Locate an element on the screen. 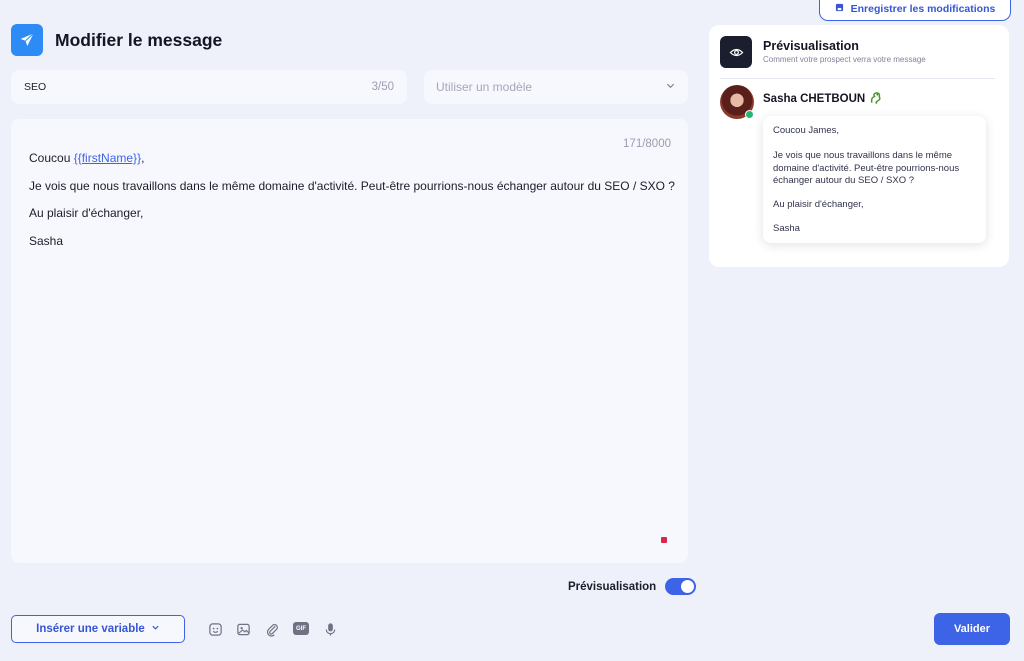  microphone-icon is located at coordinates (330, 629).